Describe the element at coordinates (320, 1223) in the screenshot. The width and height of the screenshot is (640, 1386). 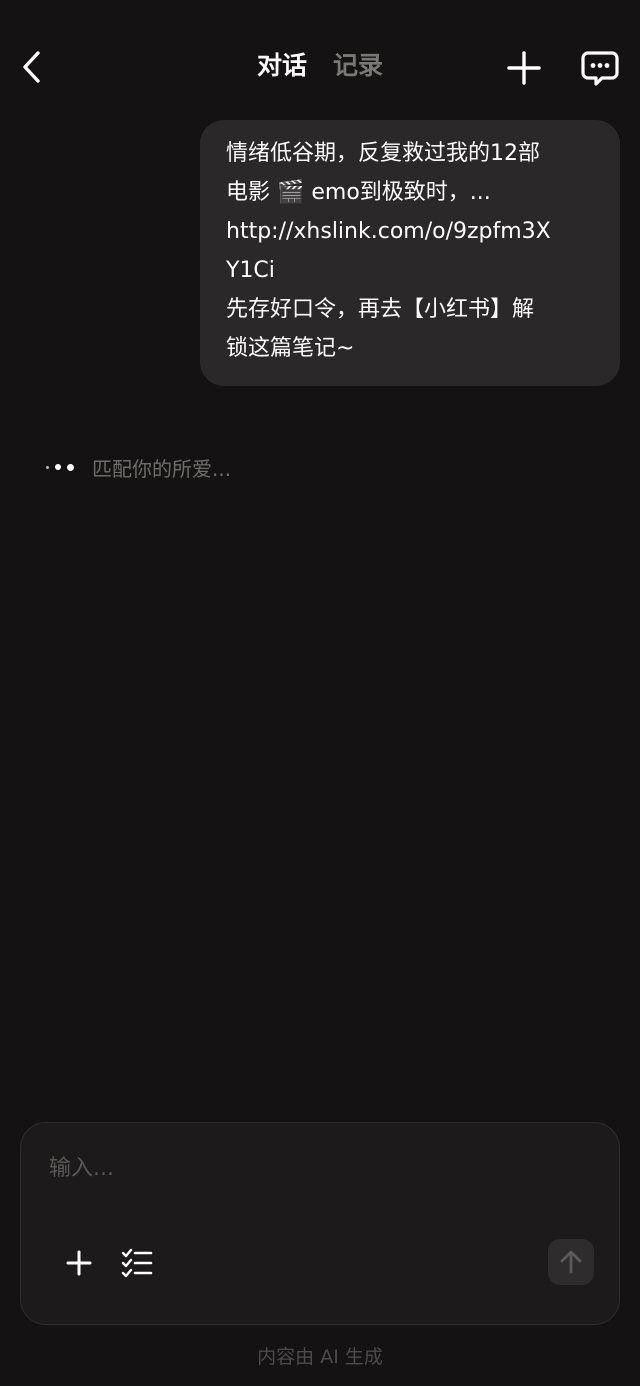
I see `message-composer` at that location.